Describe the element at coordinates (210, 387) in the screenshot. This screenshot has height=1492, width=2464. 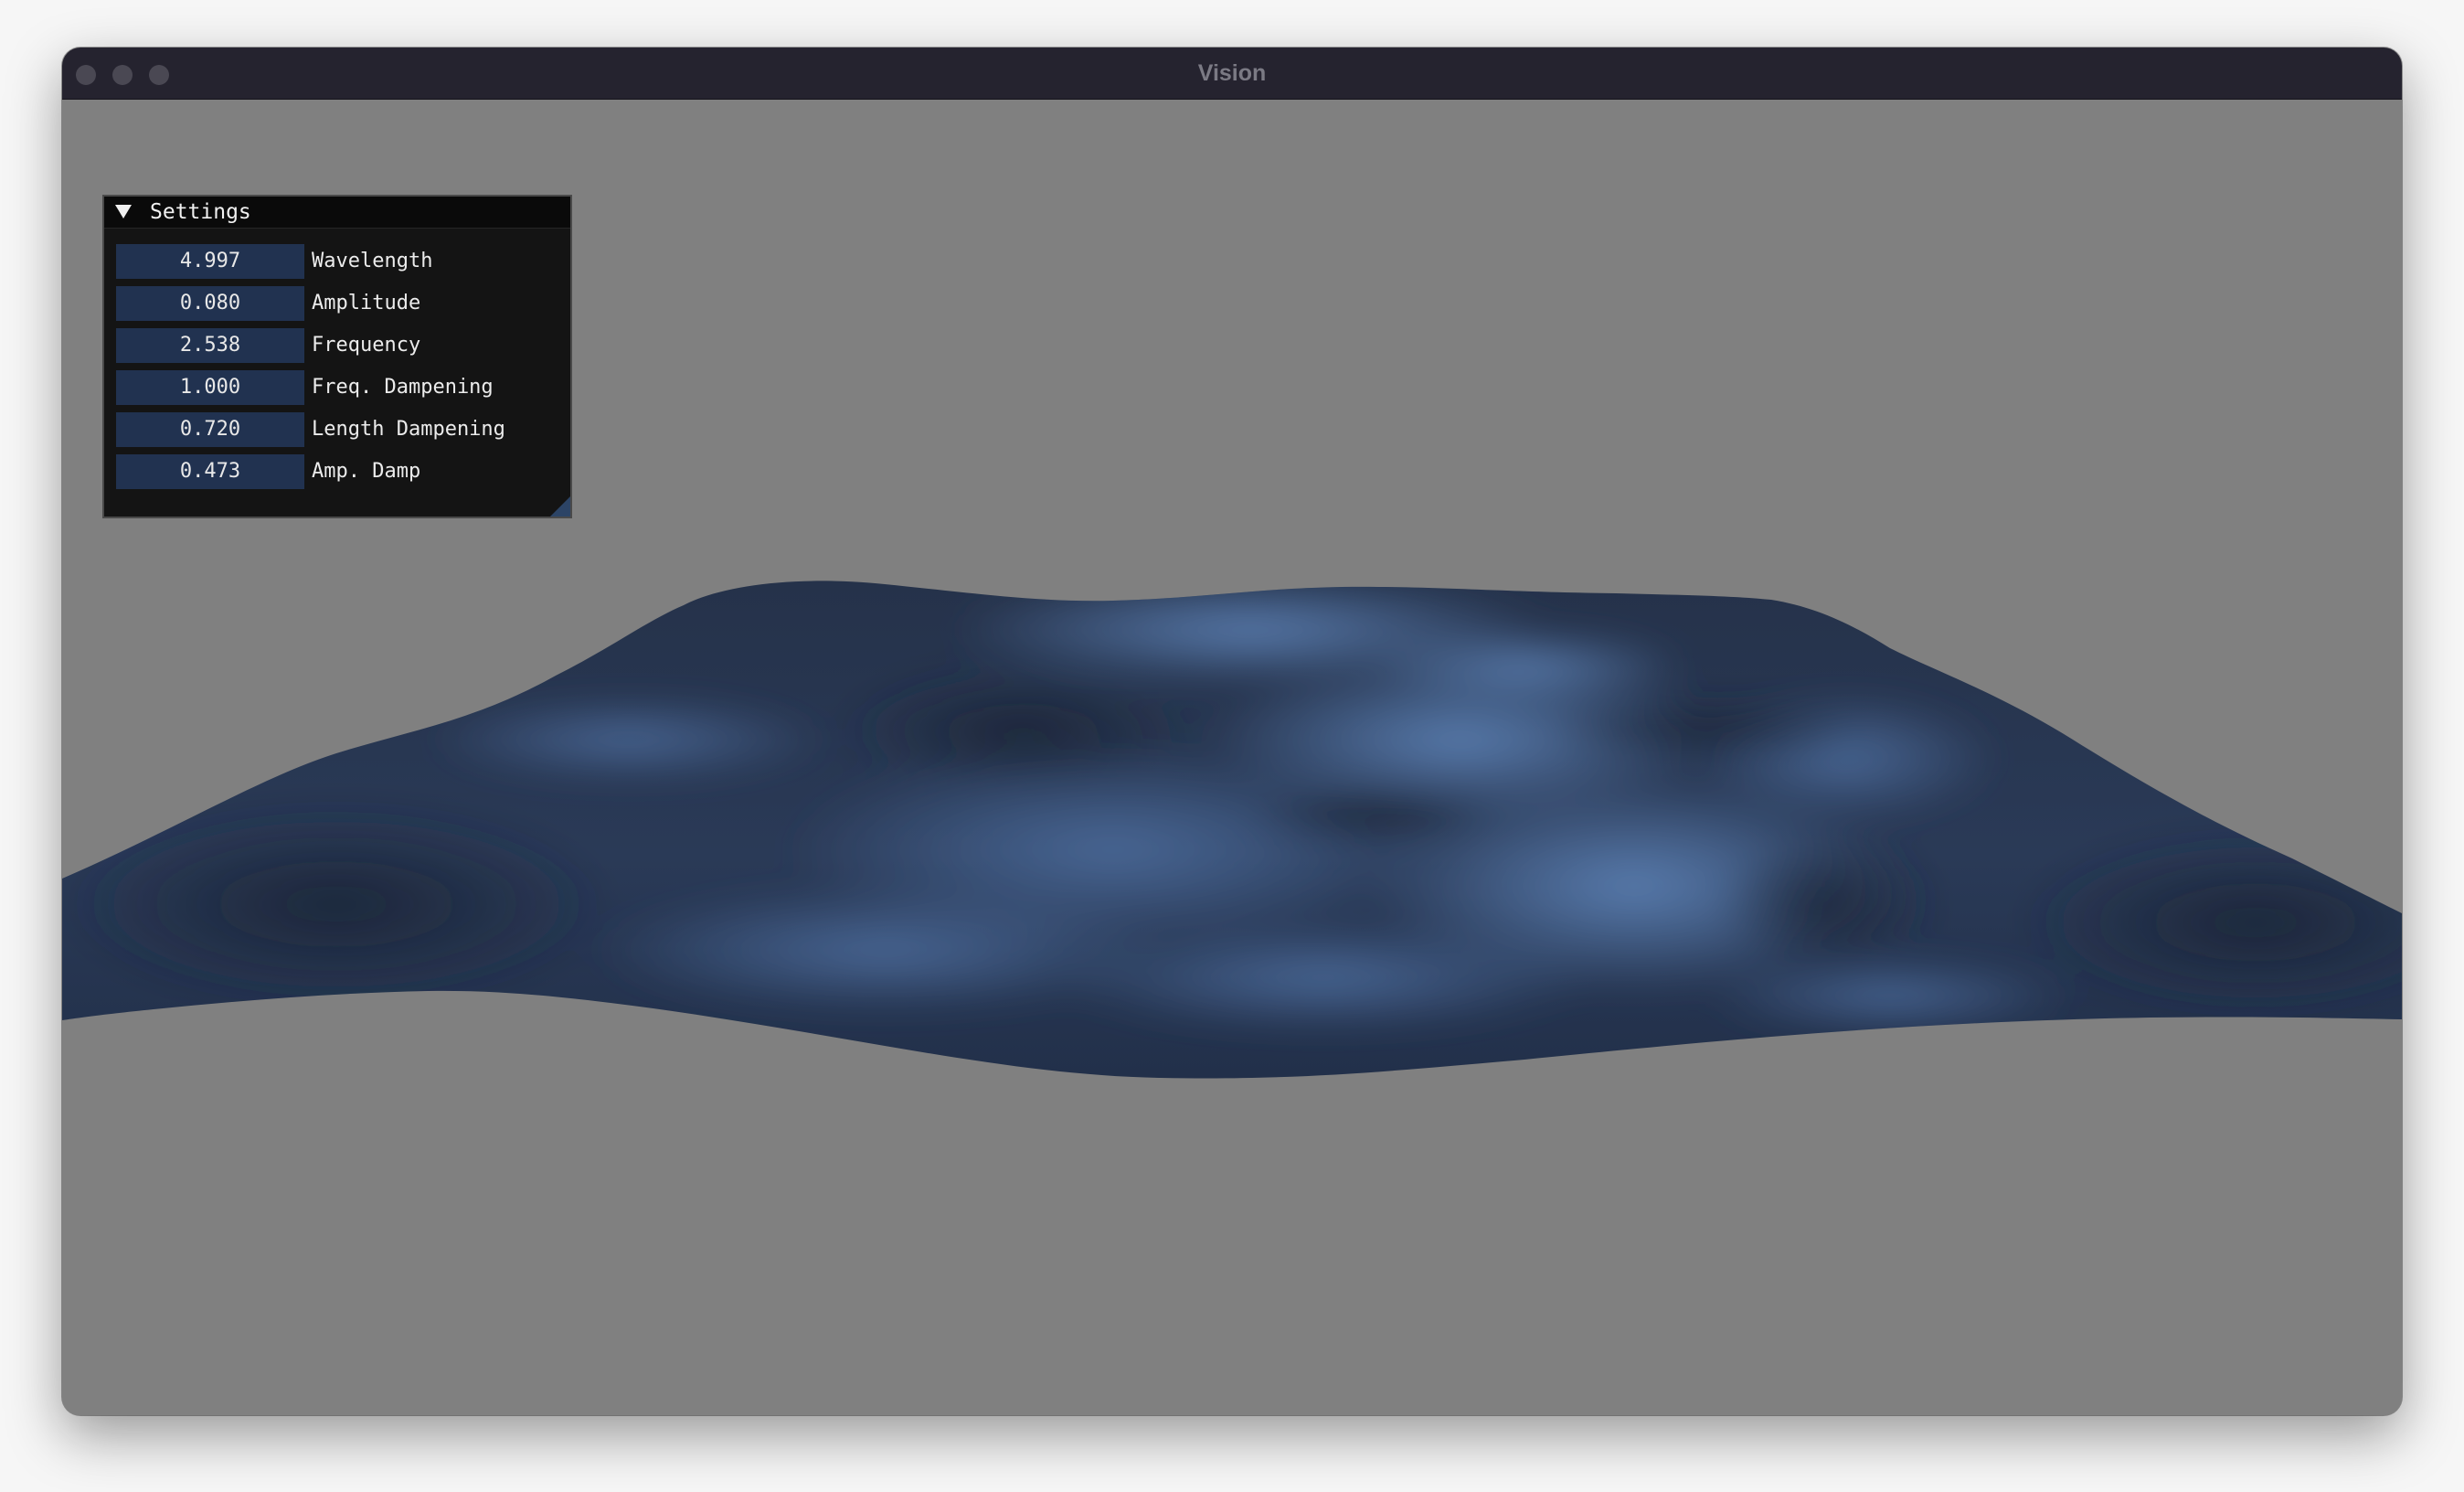
I see `freq-dampening-drag-input: 1.000` at that location.